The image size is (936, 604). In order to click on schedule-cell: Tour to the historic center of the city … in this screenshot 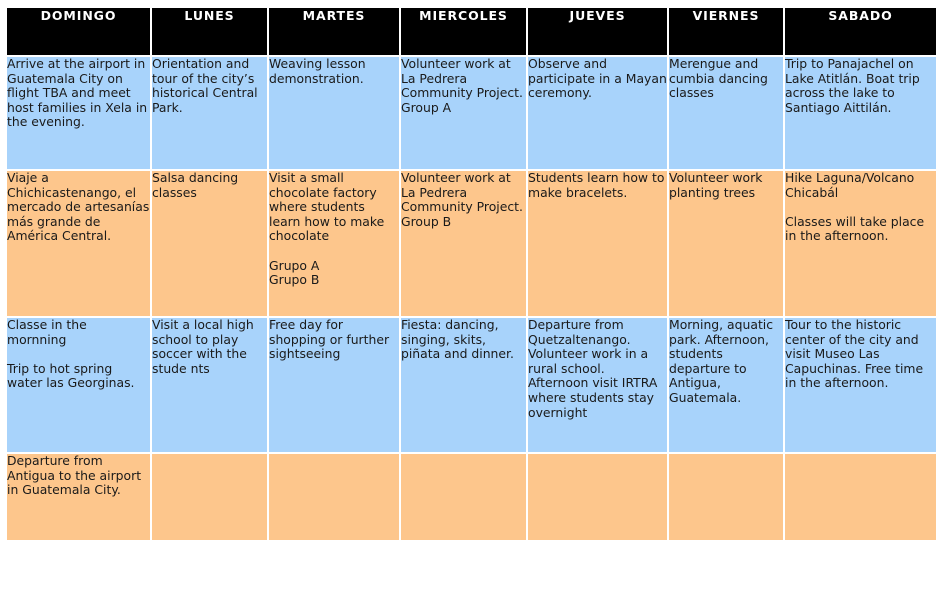, I will do `click(860, 385)`.